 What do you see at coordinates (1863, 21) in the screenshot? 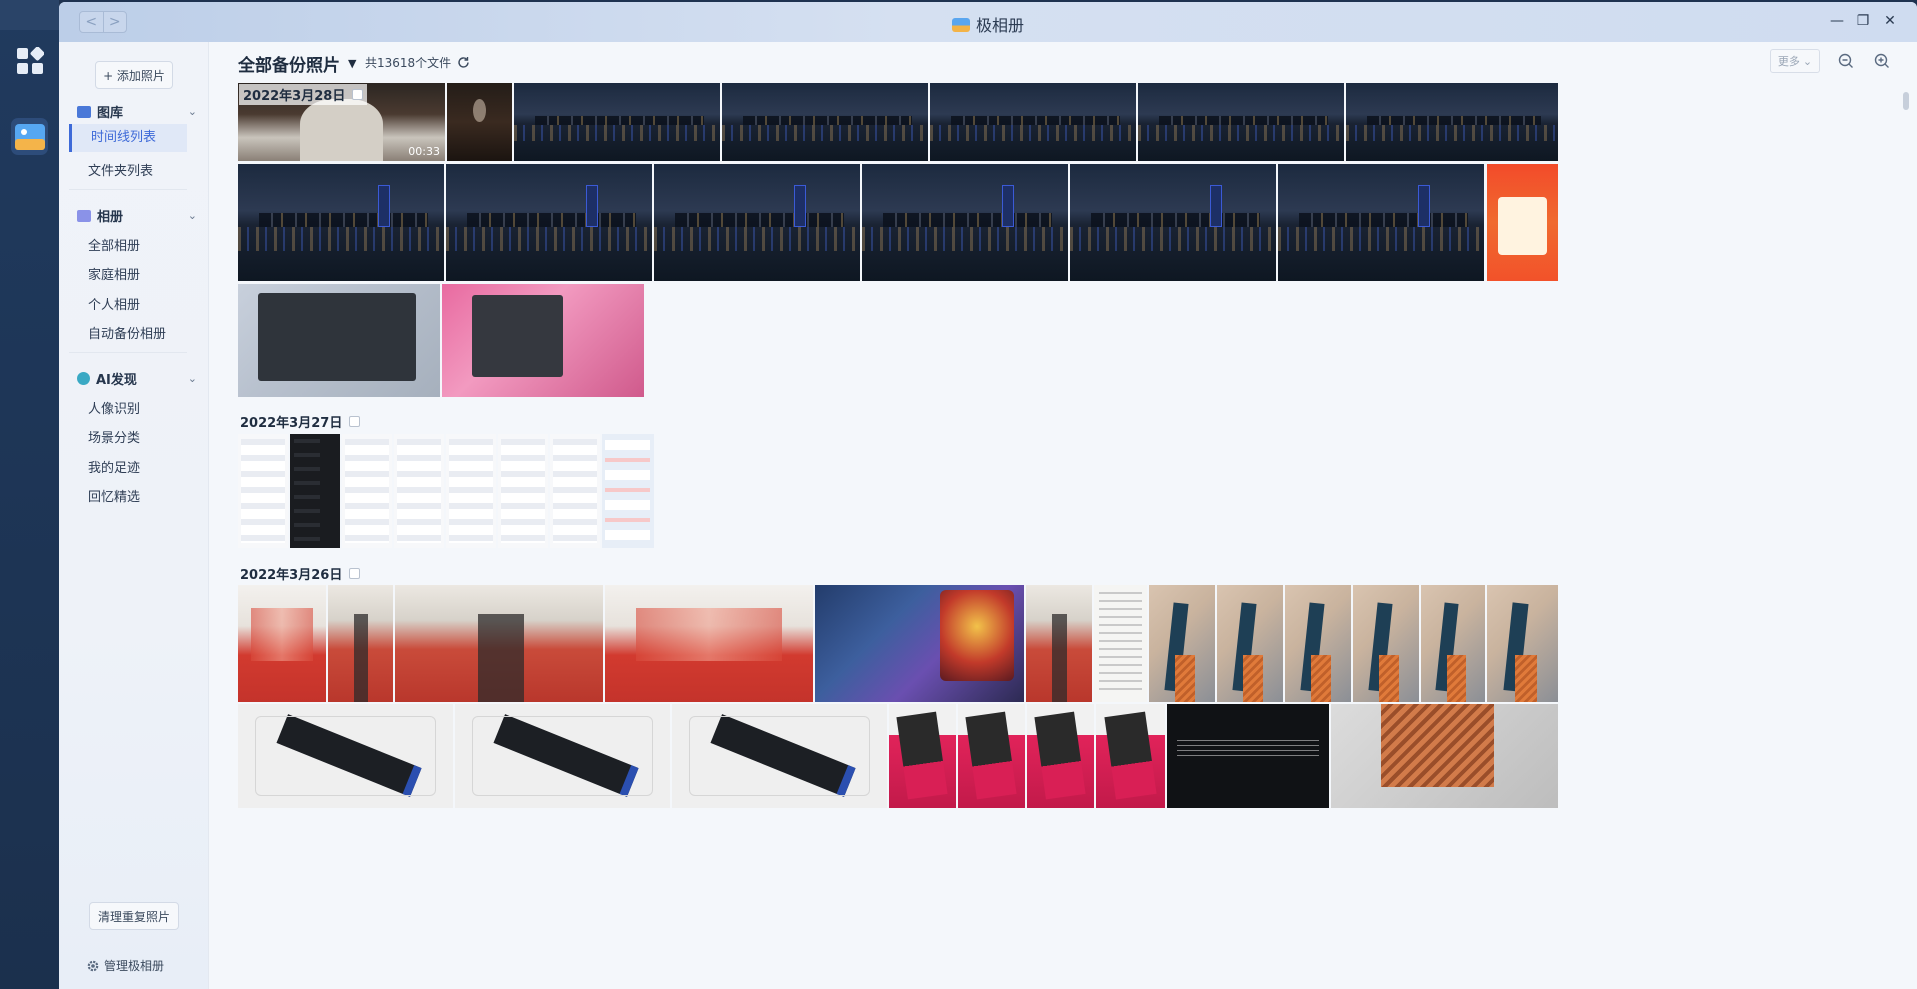
I see `maximize-button: ❐` at bounding box center [1863, 21].